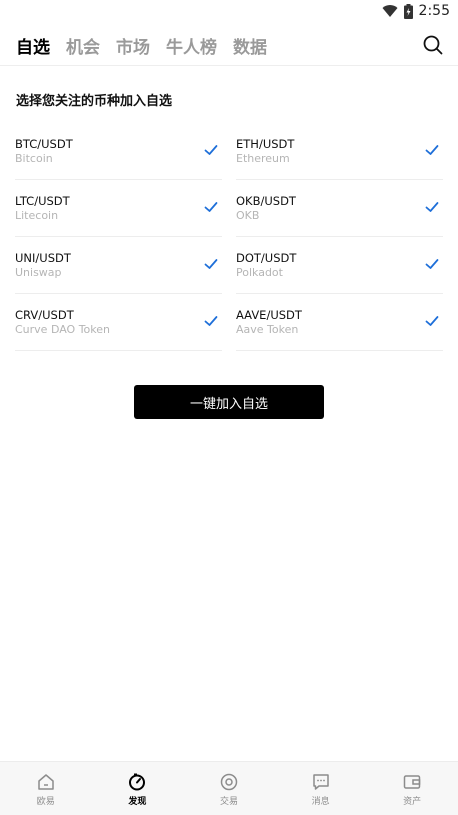 The width and height of the screenshot is (458, 815). What do you see at coordinates (34, 158) in the screenshot?
I see `coin-name: Bitcoin` at bounding box center [34, 158].